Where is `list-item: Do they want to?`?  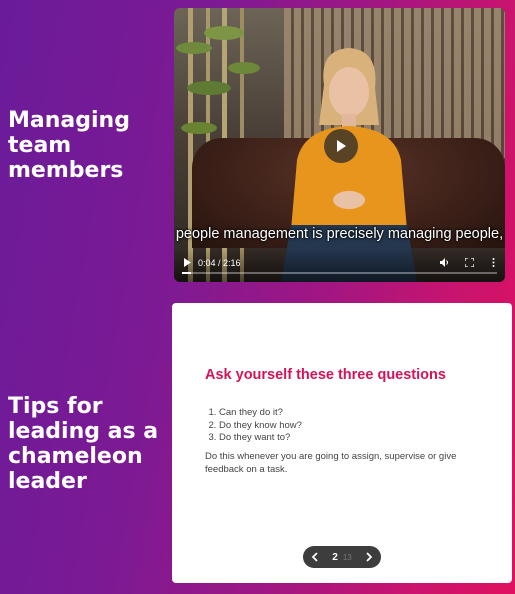
list-item: Do they want to? is located at coordinates (260, 438).